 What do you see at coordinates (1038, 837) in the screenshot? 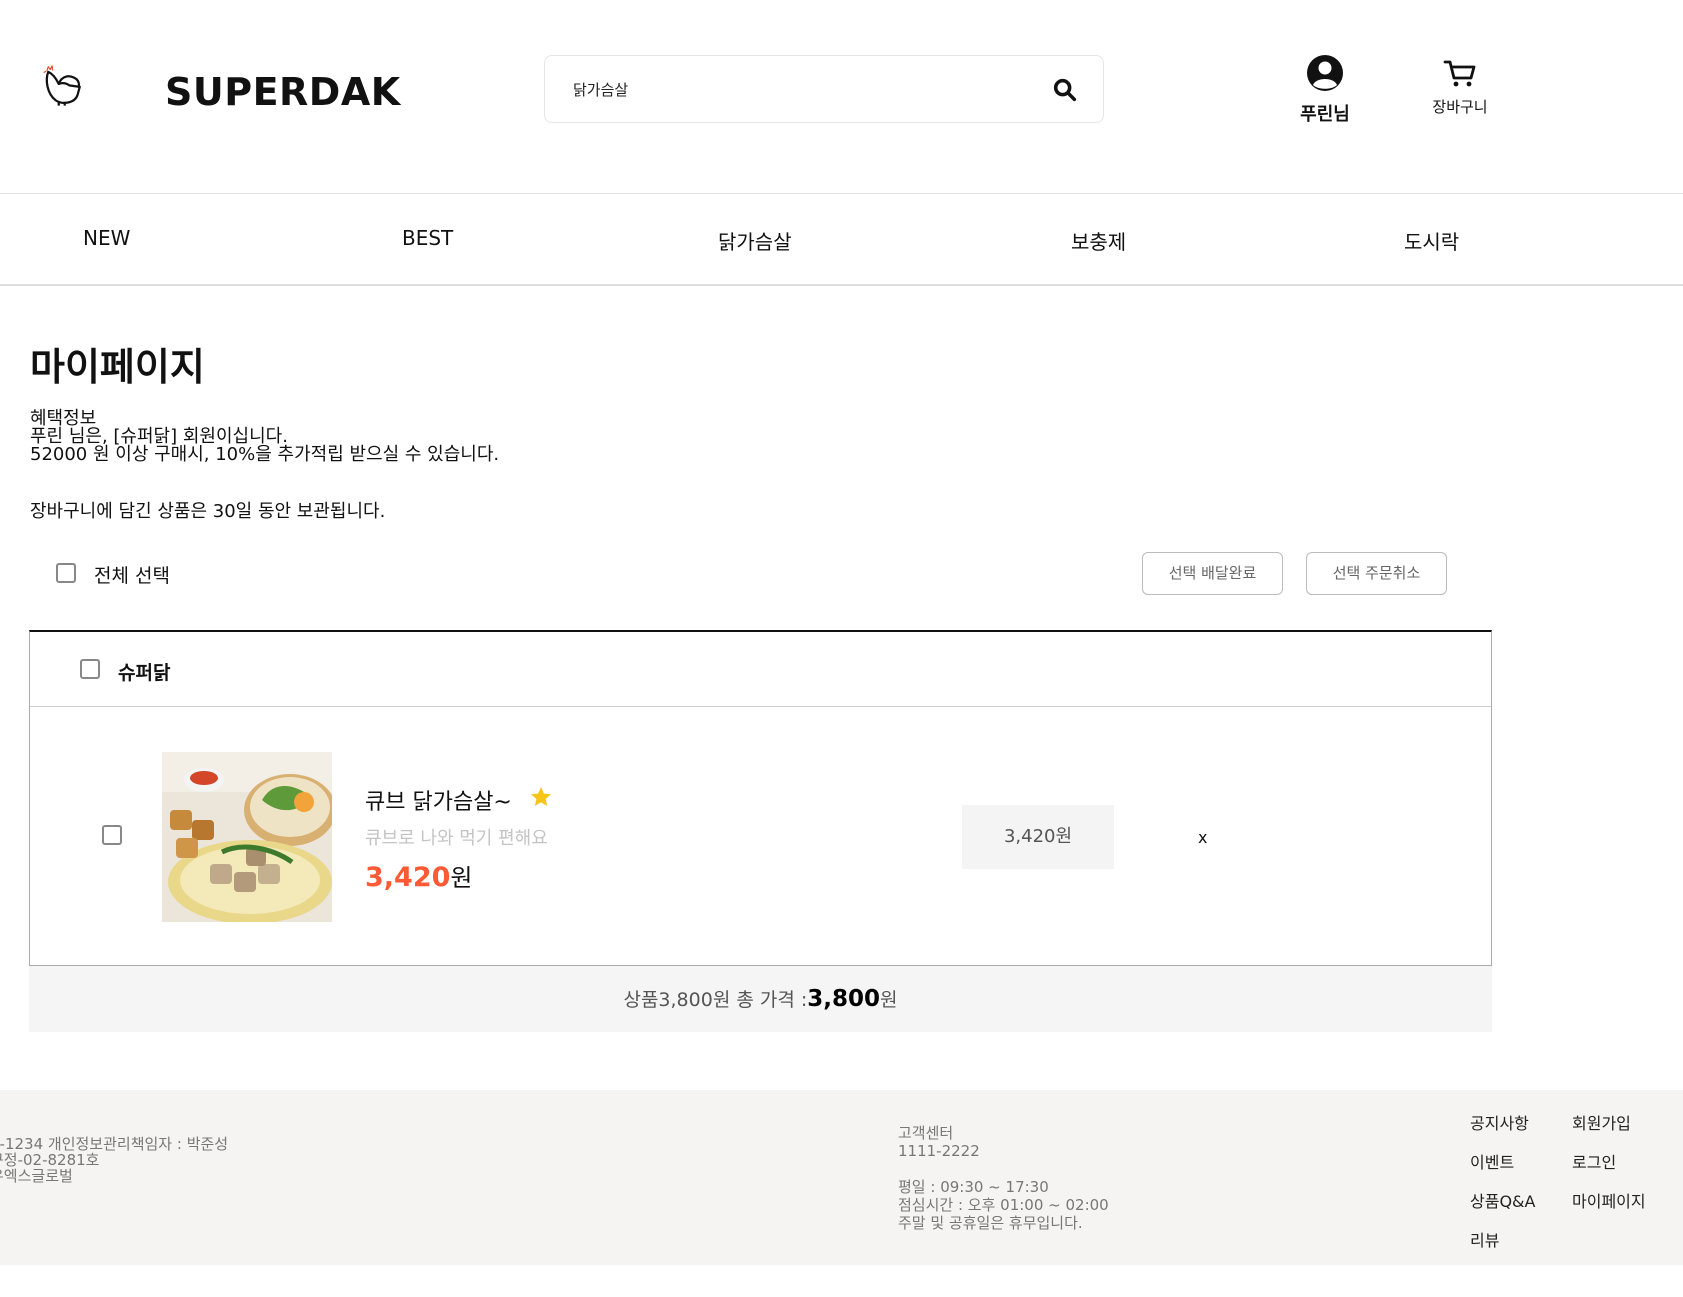
I see `item-subtotal: 3,420원` at bounding box center [1038, 837].